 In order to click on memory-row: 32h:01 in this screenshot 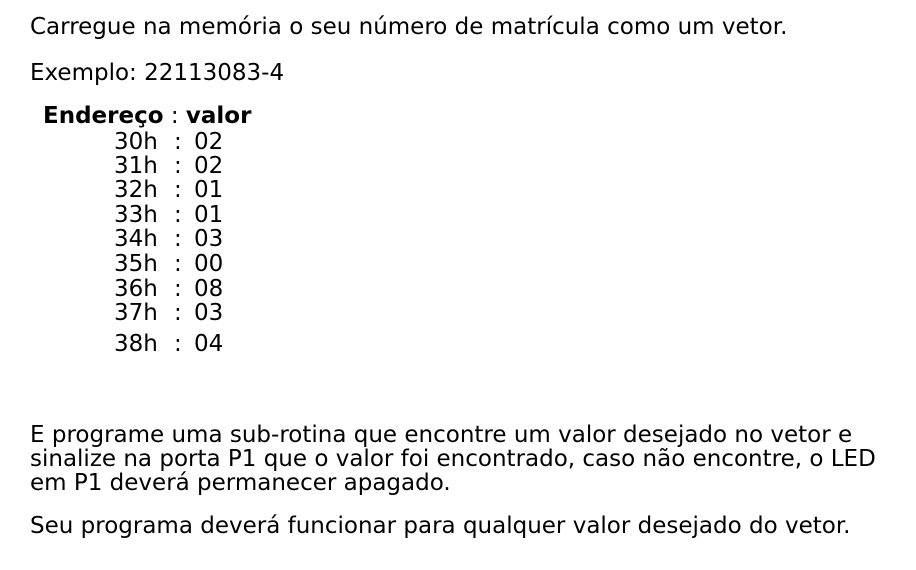, I will do `click(214, 190)`.